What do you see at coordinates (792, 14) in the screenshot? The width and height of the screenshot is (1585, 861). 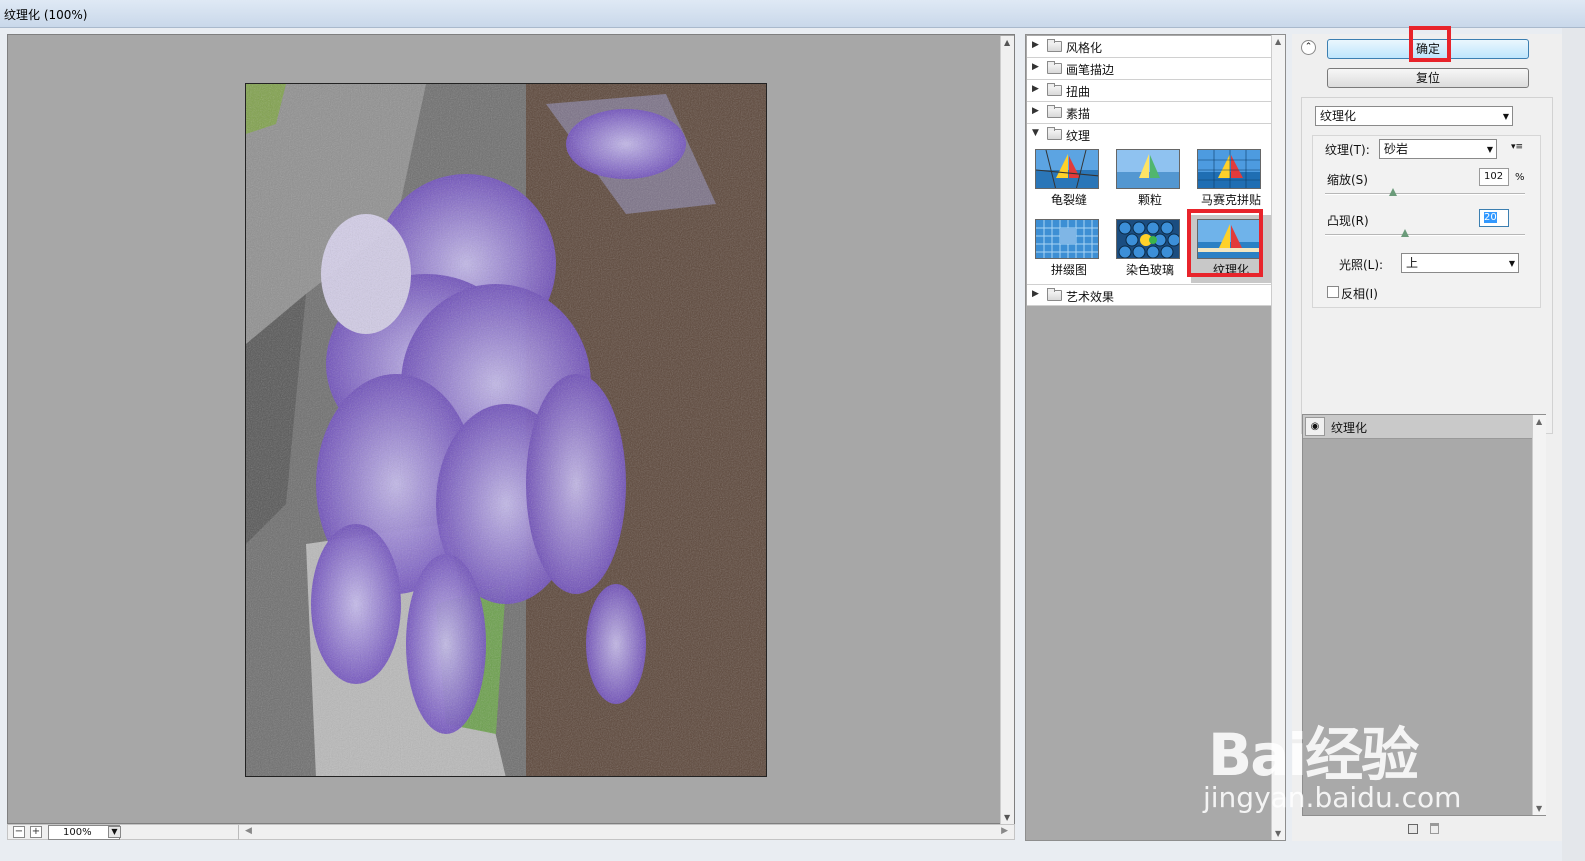 I see `title-bar: 纹理化 (100%)` at bounding box center [792, 14].